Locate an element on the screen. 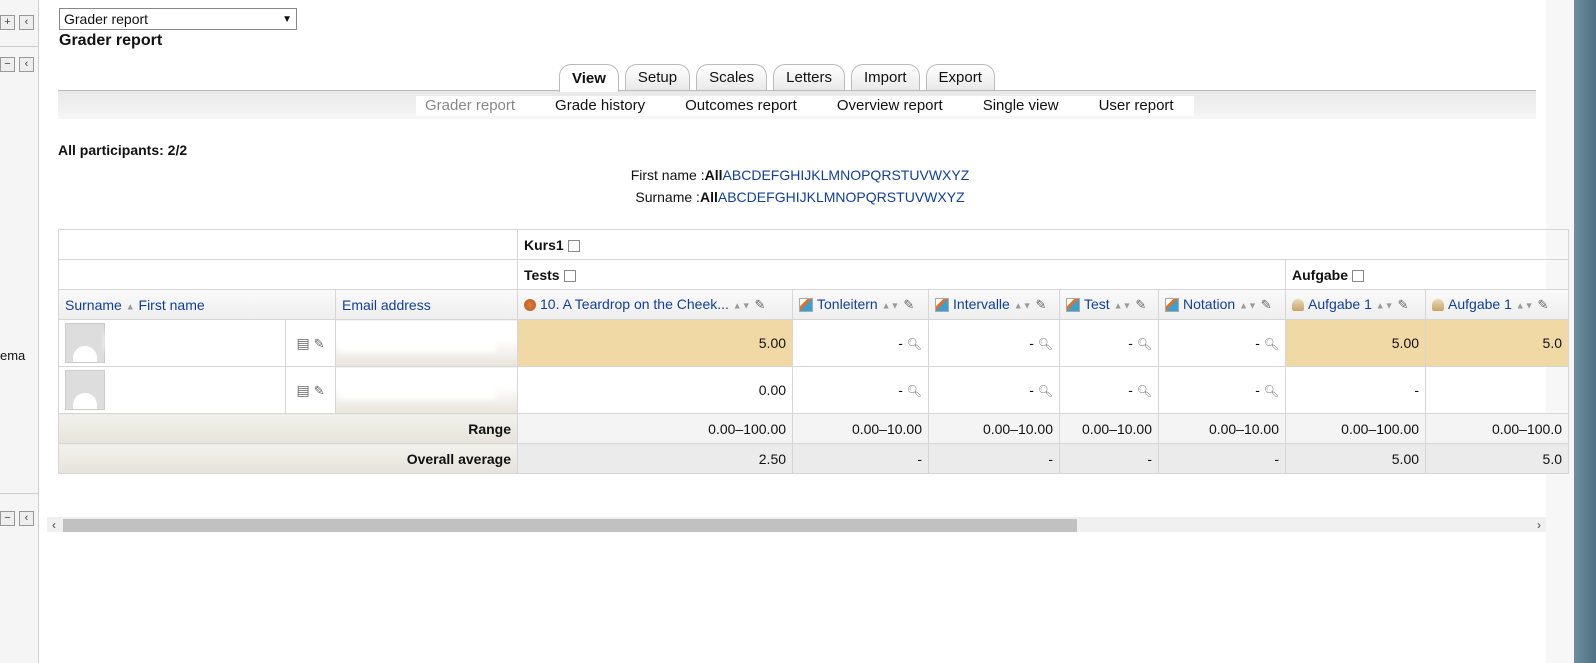  subtab-overview-report: Overview report is located at coordinates (890, 106).